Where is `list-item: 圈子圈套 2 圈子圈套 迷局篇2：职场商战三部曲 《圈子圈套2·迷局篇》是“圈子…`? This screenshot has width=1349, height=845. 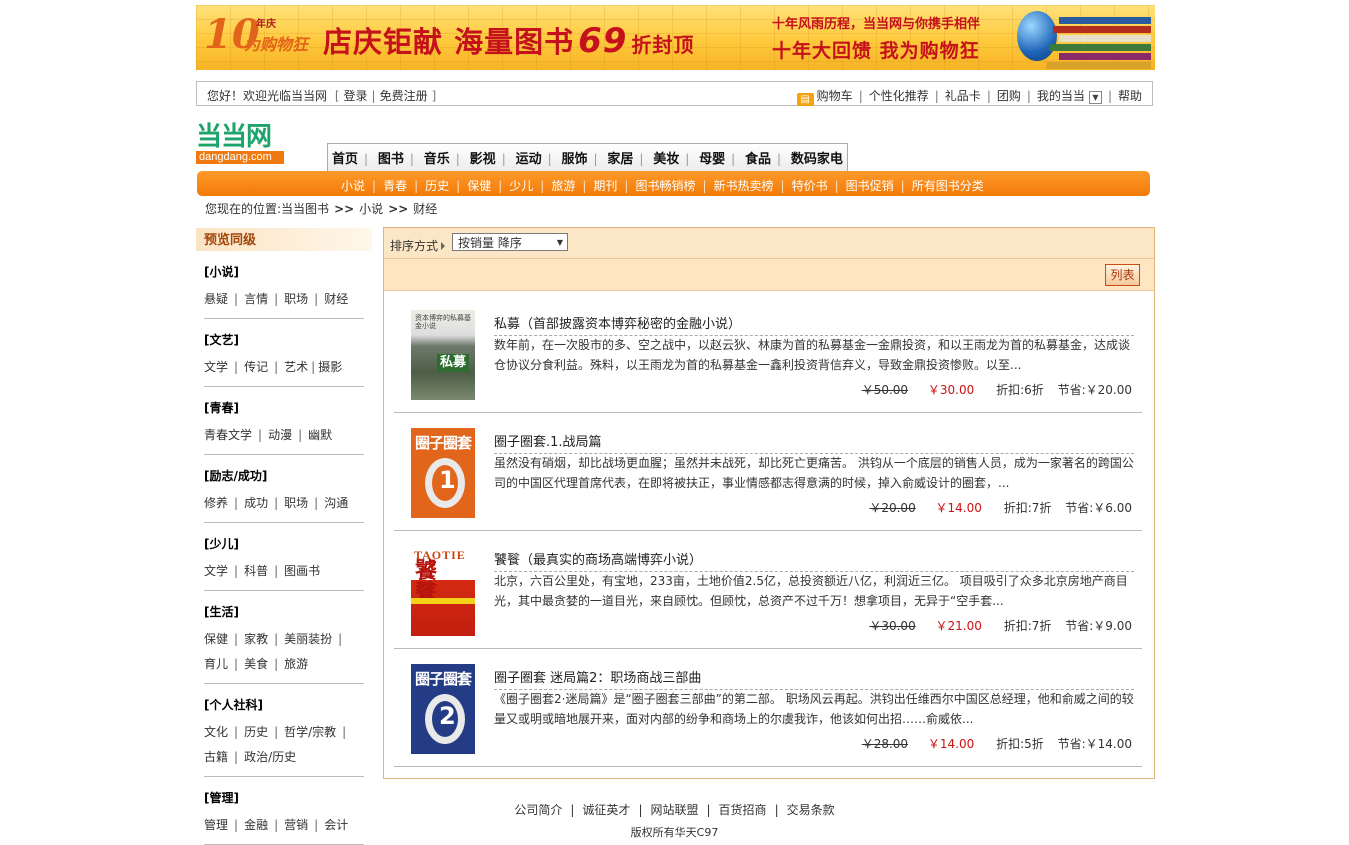 list-item: 圈子圈套 2 圈子圈套 迷局篇2：职场商战三部曲 《圈子圈套2·迷局篇》是“圈子… is located at coordinates (768, 708).